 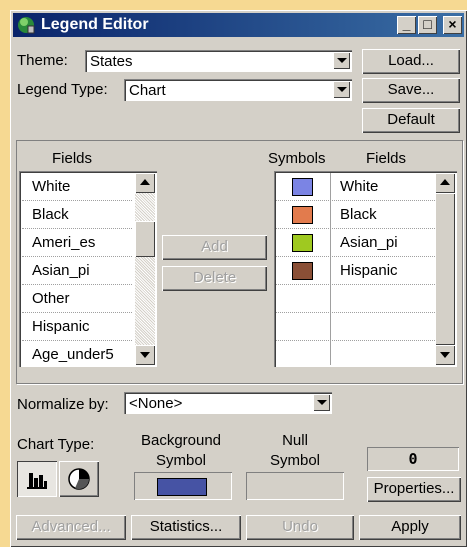 I want to click on legend-type-dropdown-arrow-icon, so click(x=341, y=89).